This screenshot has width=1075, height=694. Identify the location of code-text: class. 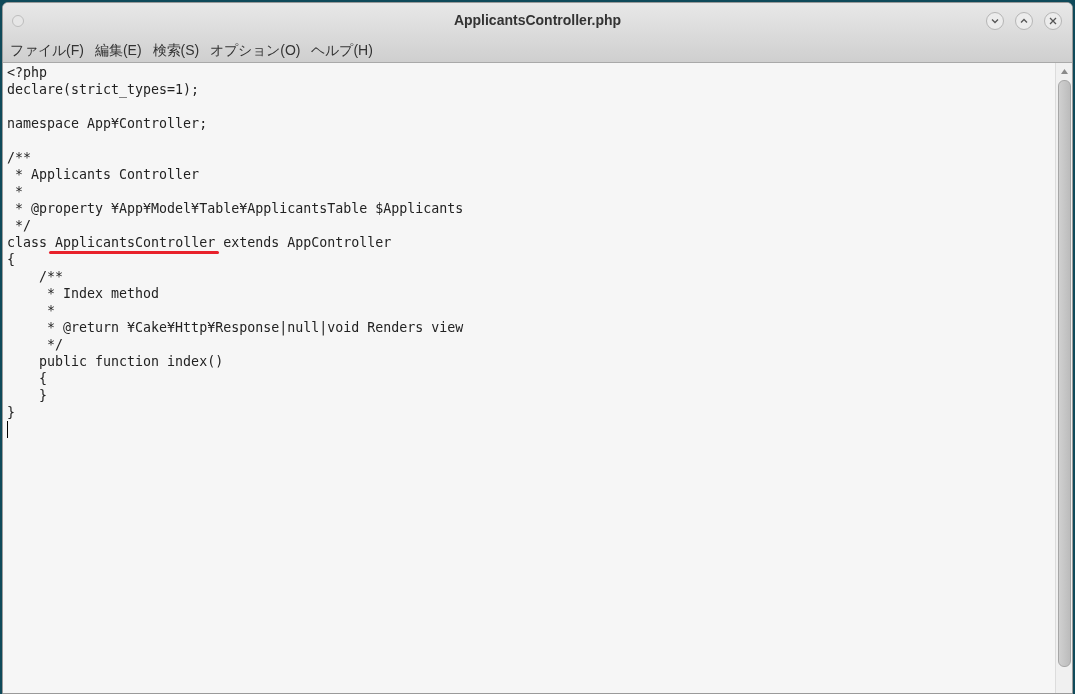
(28, 242).